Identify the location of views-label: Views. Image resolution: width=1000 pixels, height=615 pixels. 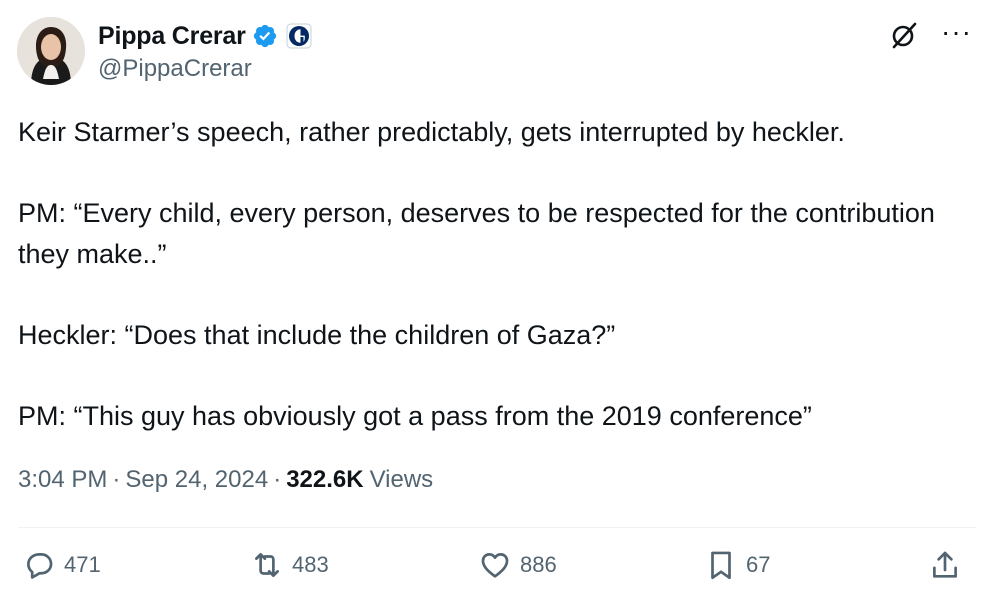
(401, 479).